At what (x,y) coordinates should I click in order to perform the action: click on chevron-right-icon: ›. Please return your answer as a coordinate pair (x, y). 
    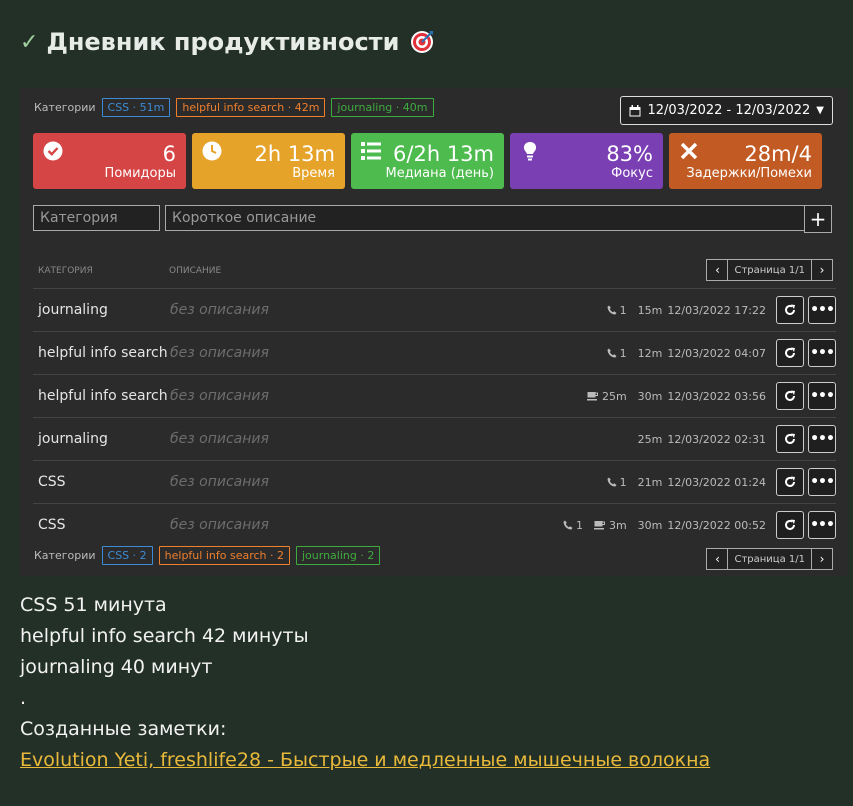
    Looking at the image, I should click on (822, 559).